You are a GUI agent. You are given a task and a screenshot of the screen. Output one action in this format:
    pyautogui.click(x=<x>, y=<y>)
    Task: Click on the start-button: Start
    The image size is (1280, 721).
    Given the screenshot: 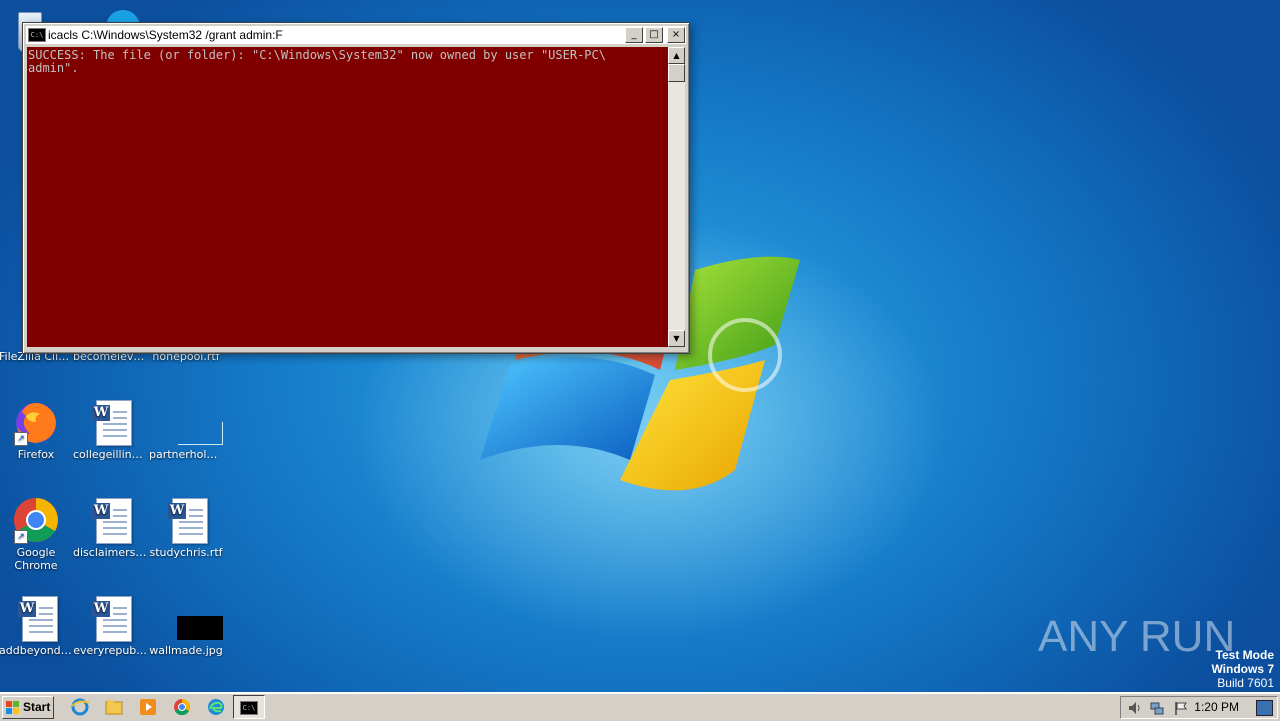 What is the action you would take?
    pyautogui.click(x=28, y=707)
    